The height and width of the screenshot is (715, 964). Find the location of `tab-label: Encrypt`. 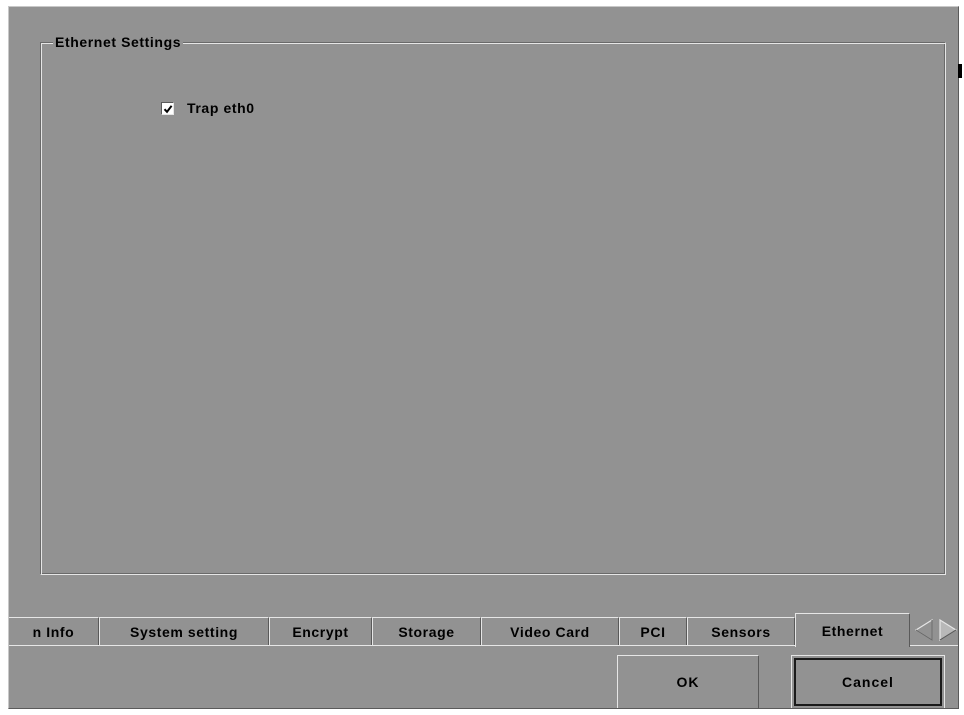

tab-label: Encrypt is located at coordinates (320, 631).